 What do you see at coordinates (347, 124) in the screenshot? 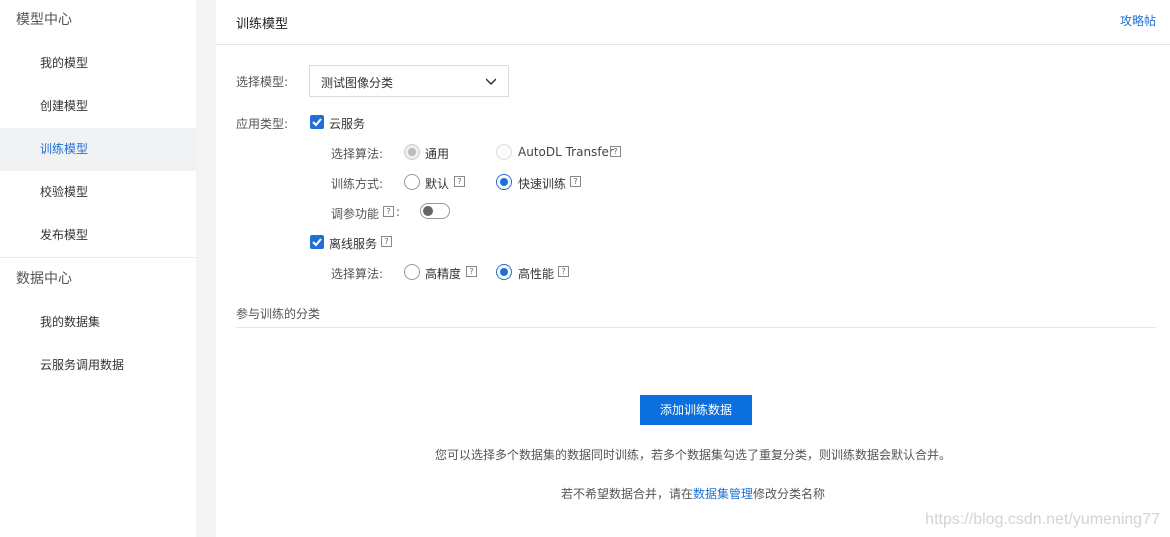
I see `cloud-service-label: 云服务` at bounding box center [347, 124].